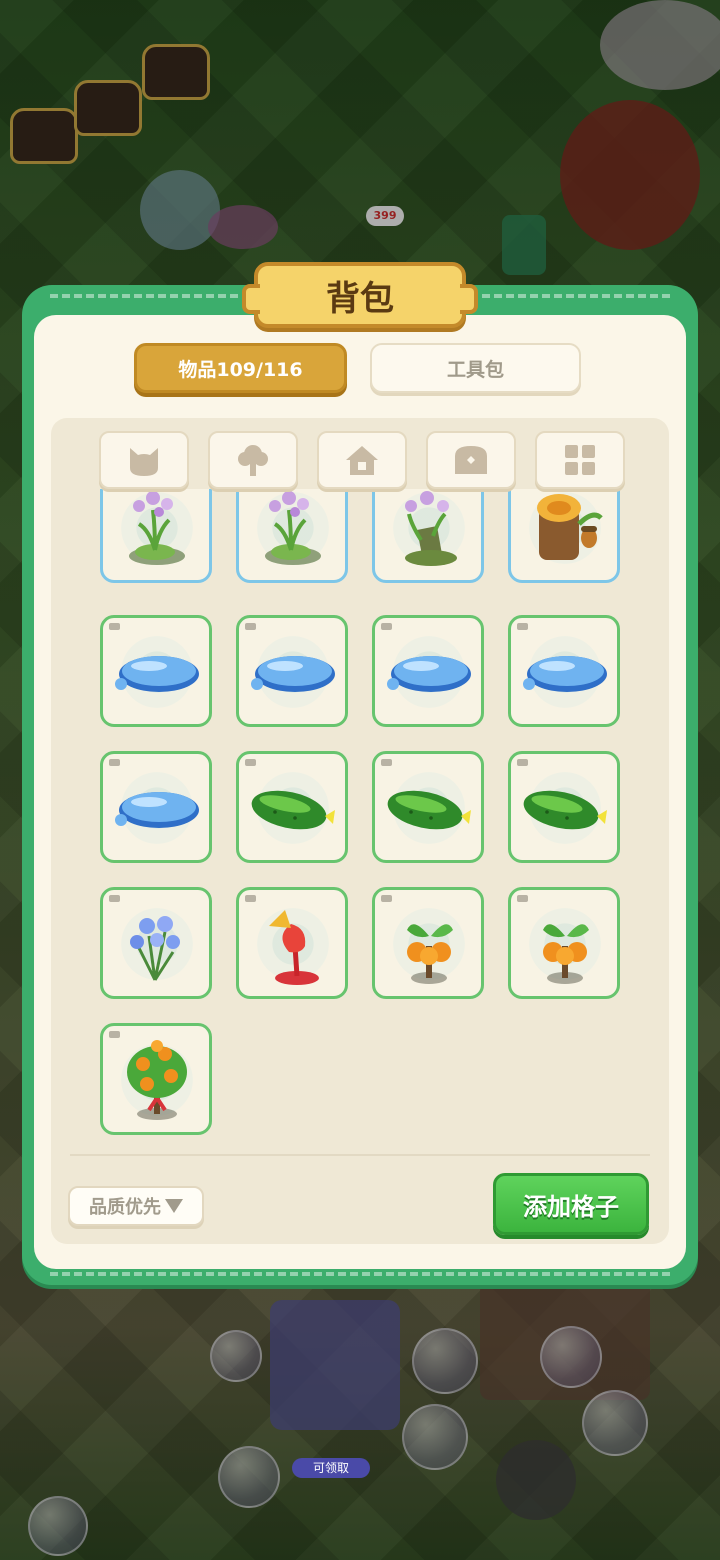 The height and width of the screenshot is (1560, 720). What do you see at coordinates (174, 1206) in the screenshot?
I see `dropdown-triangle-icon` at bounding box center [174, 1206].